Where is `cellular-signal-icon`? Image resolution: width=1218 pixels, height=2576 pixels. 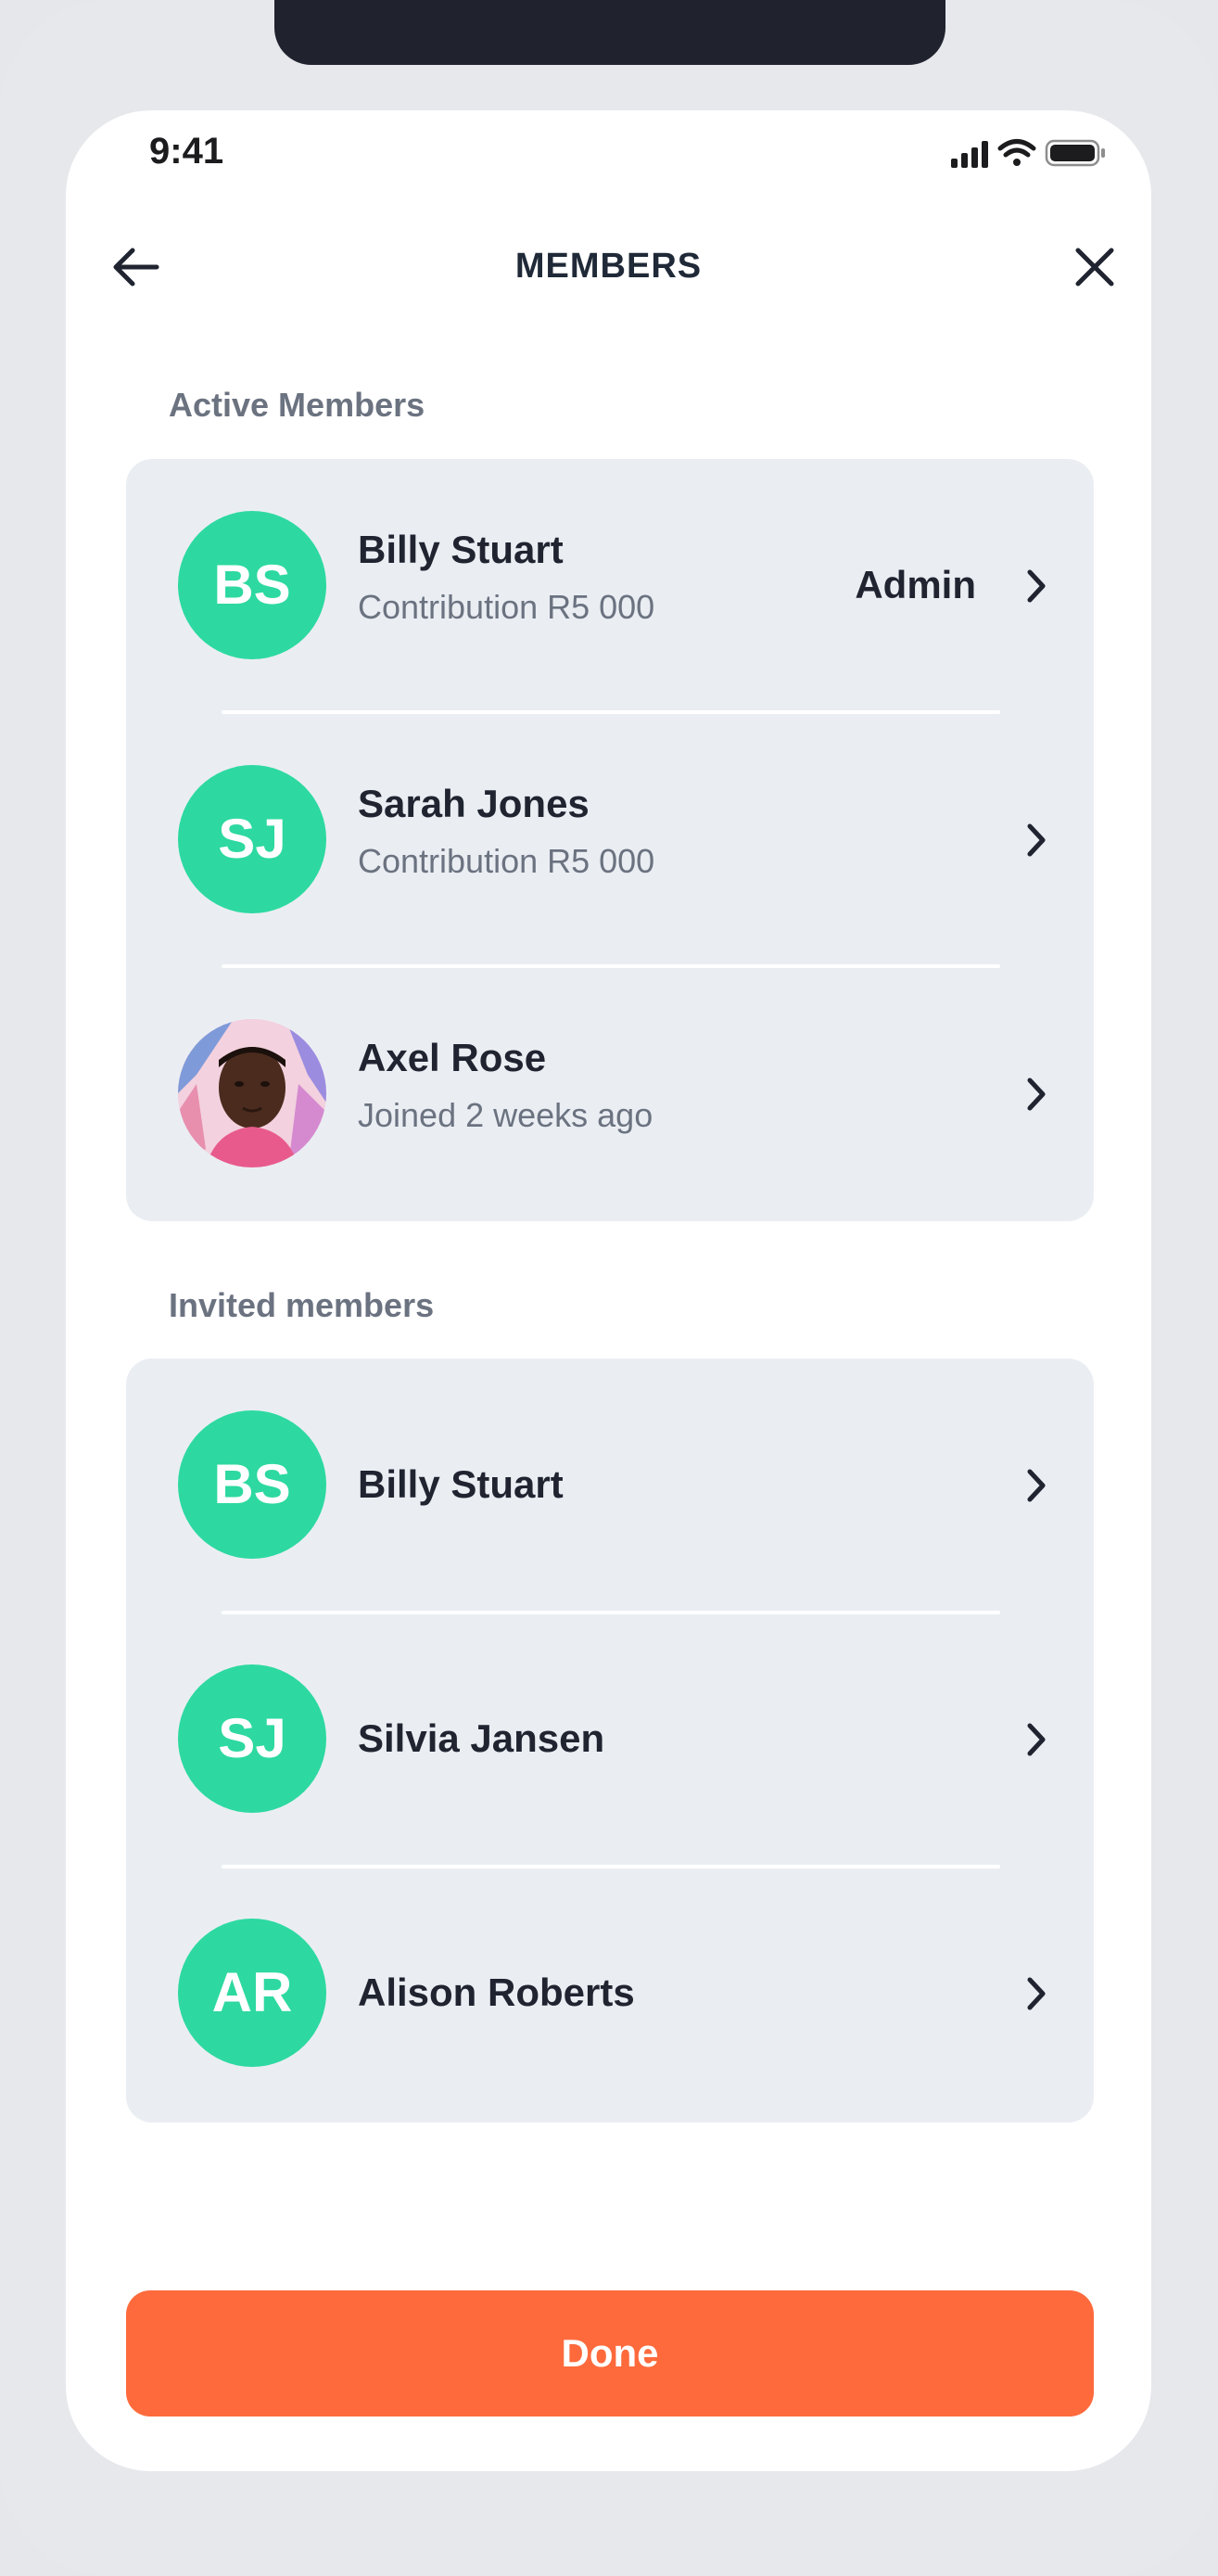
cellular-signal-icon is located at coordinates (969, 155).